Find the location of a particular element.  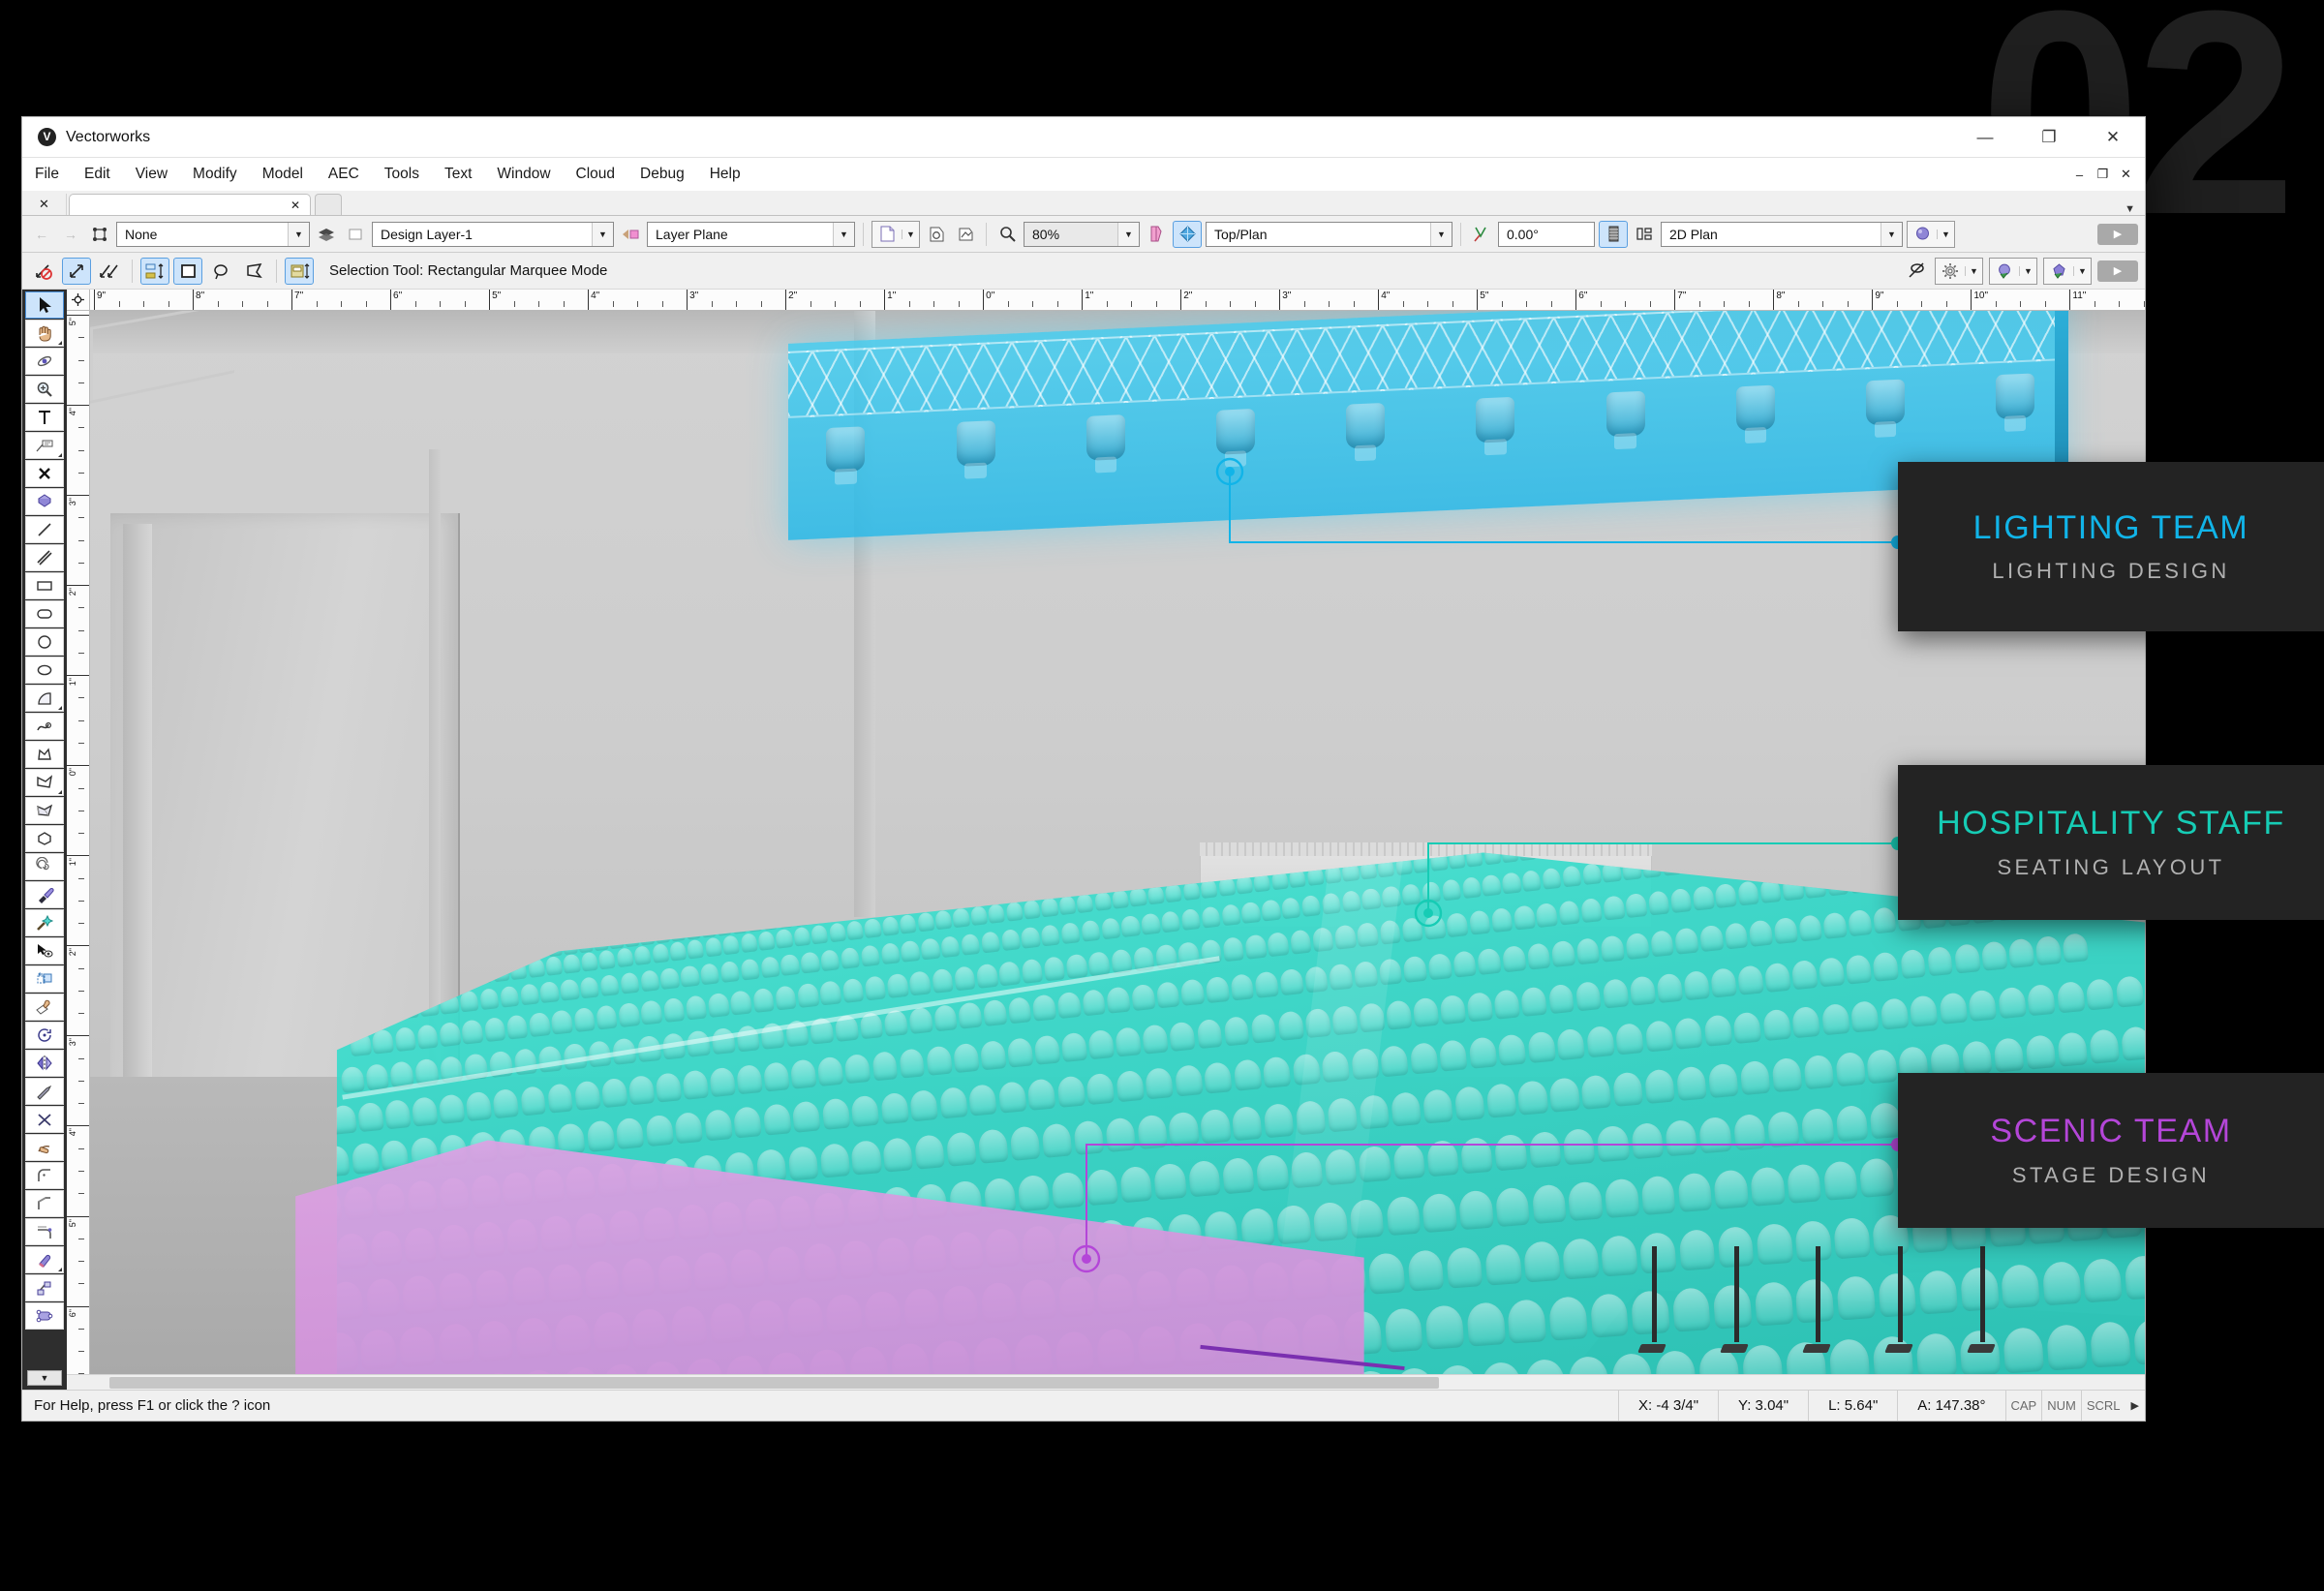

minimize-button: — is located at coordinates (1985, 137).